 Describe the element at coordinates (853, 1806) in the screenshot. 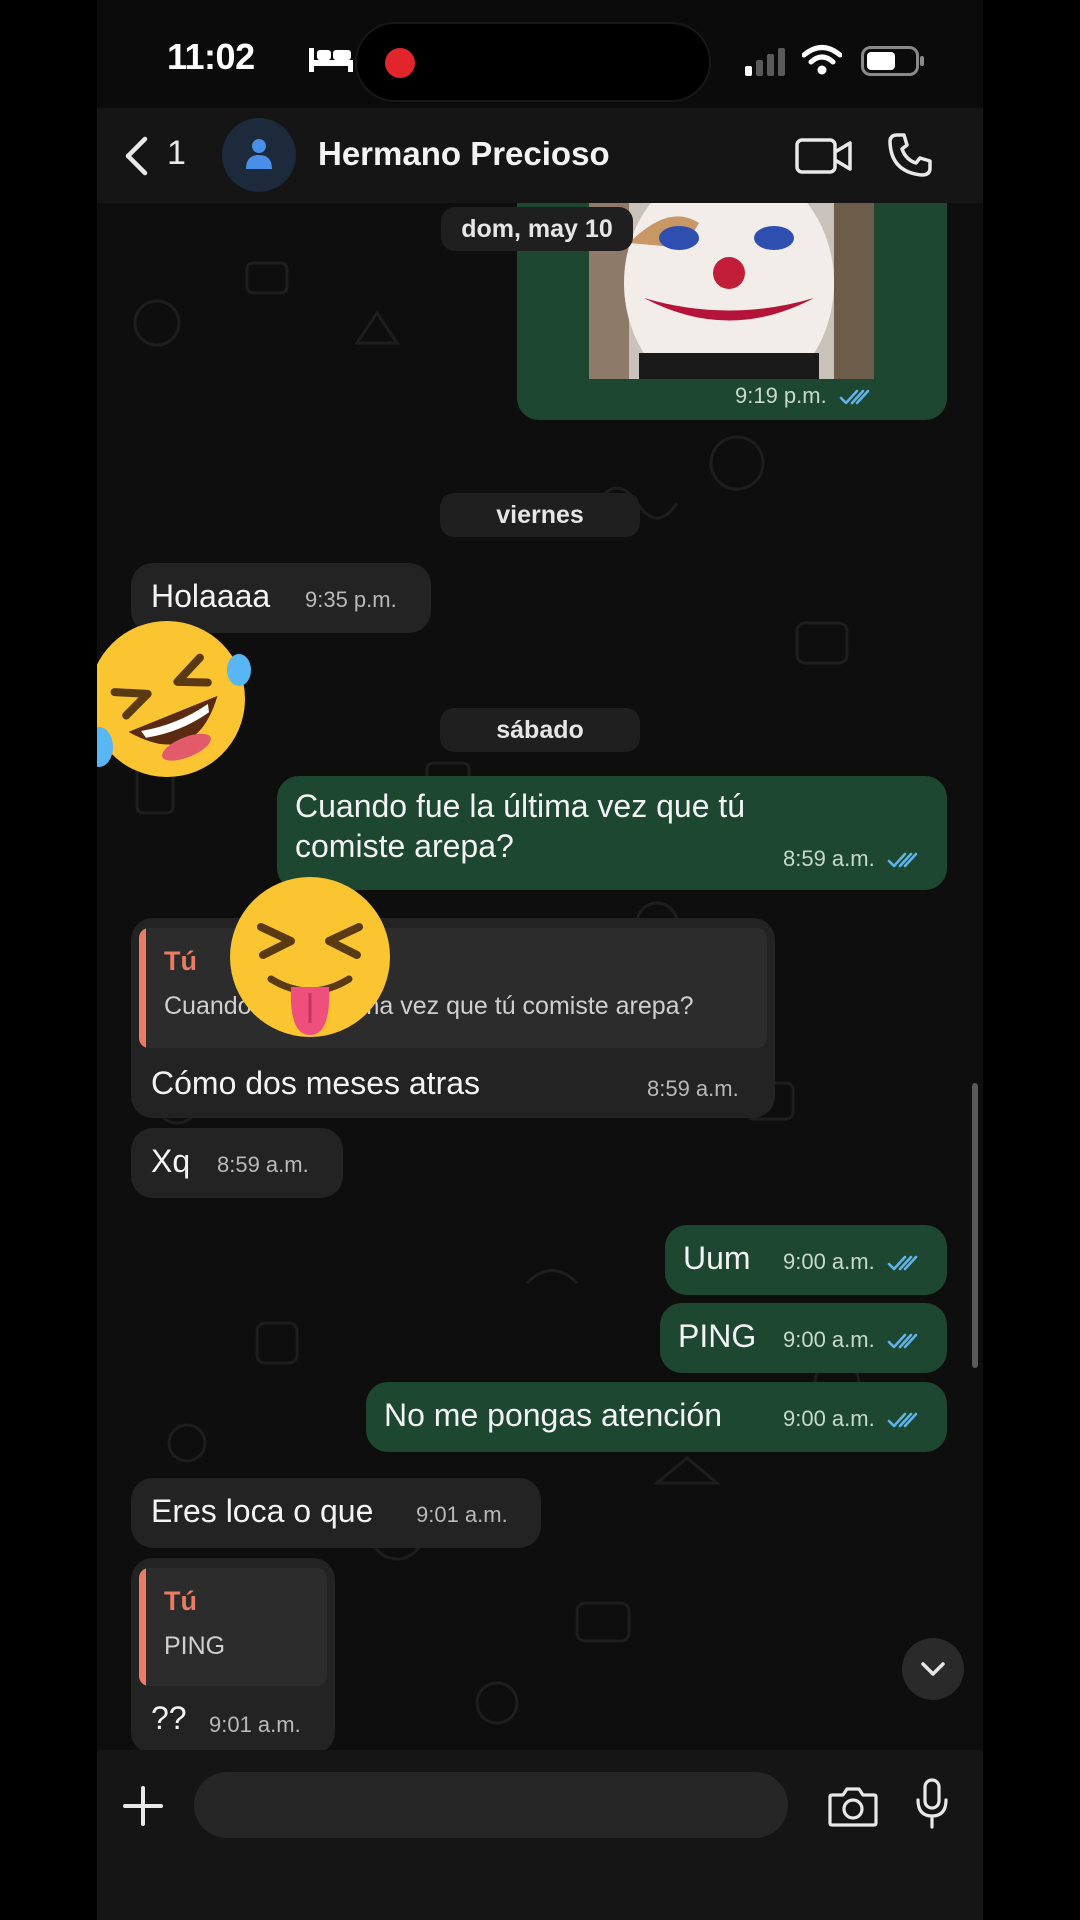

I see `camera-icon` at that location.